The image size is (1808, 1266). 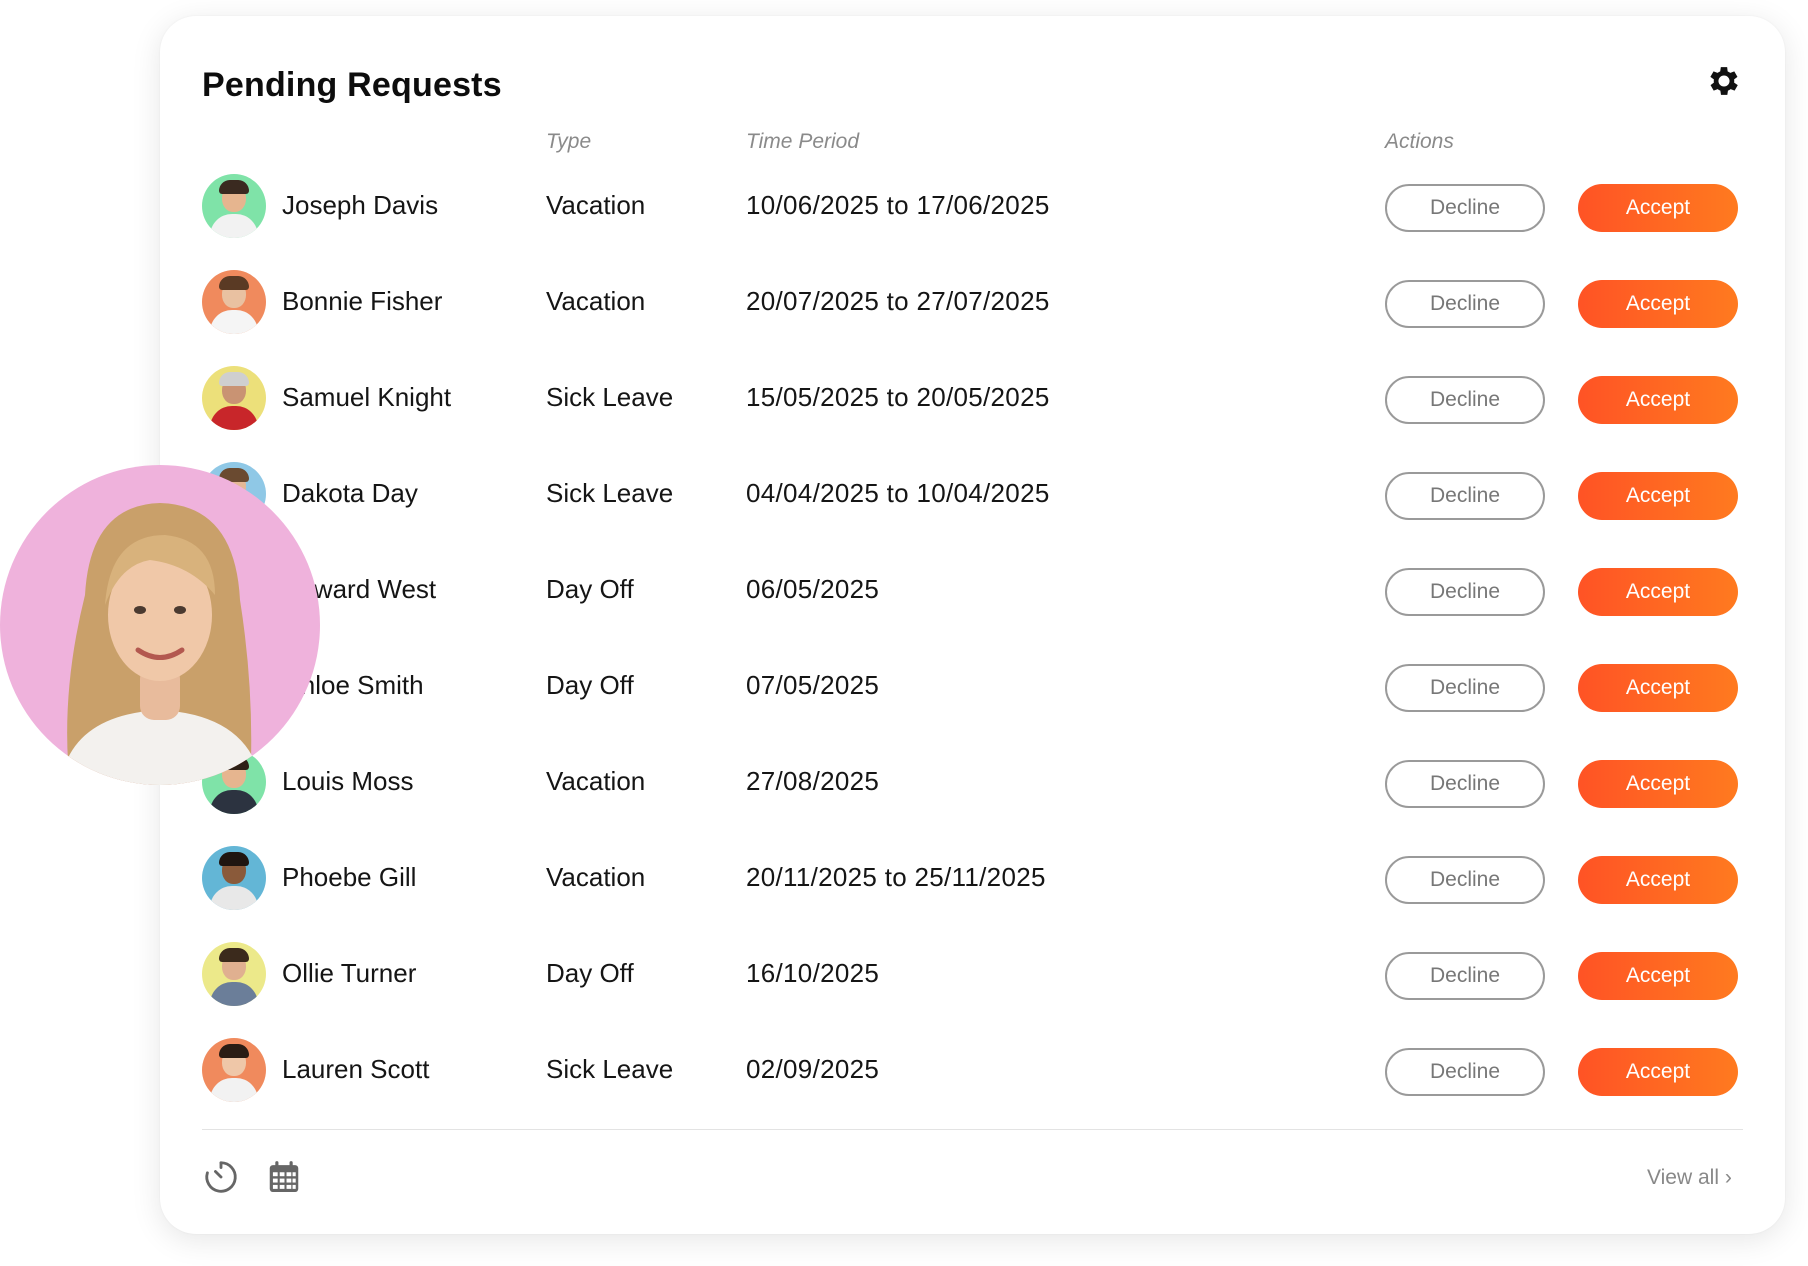 What do you see at coordinates (349, 973) in the screenshot?
I see `employee-name: Ollie Turner` at bounding box center [349, 973].